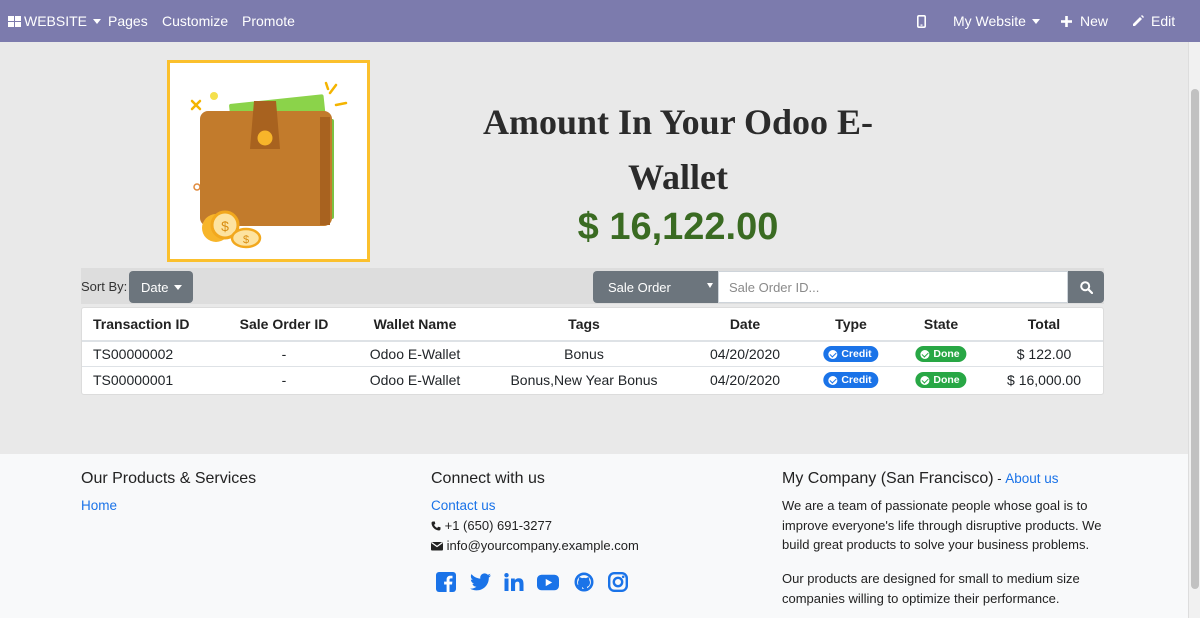 The width and height of the screenshot is (1200, 618). I want to click on table-header-divider, so click(592, 341).